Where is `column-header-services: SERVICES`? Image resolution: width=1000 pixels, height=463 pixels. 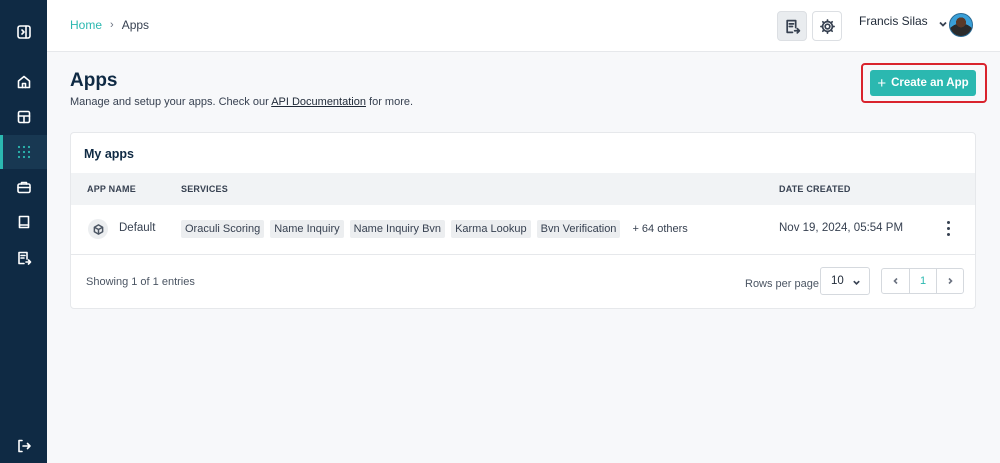 column-header-services: SERVICES is located at coordinates (204, 189).